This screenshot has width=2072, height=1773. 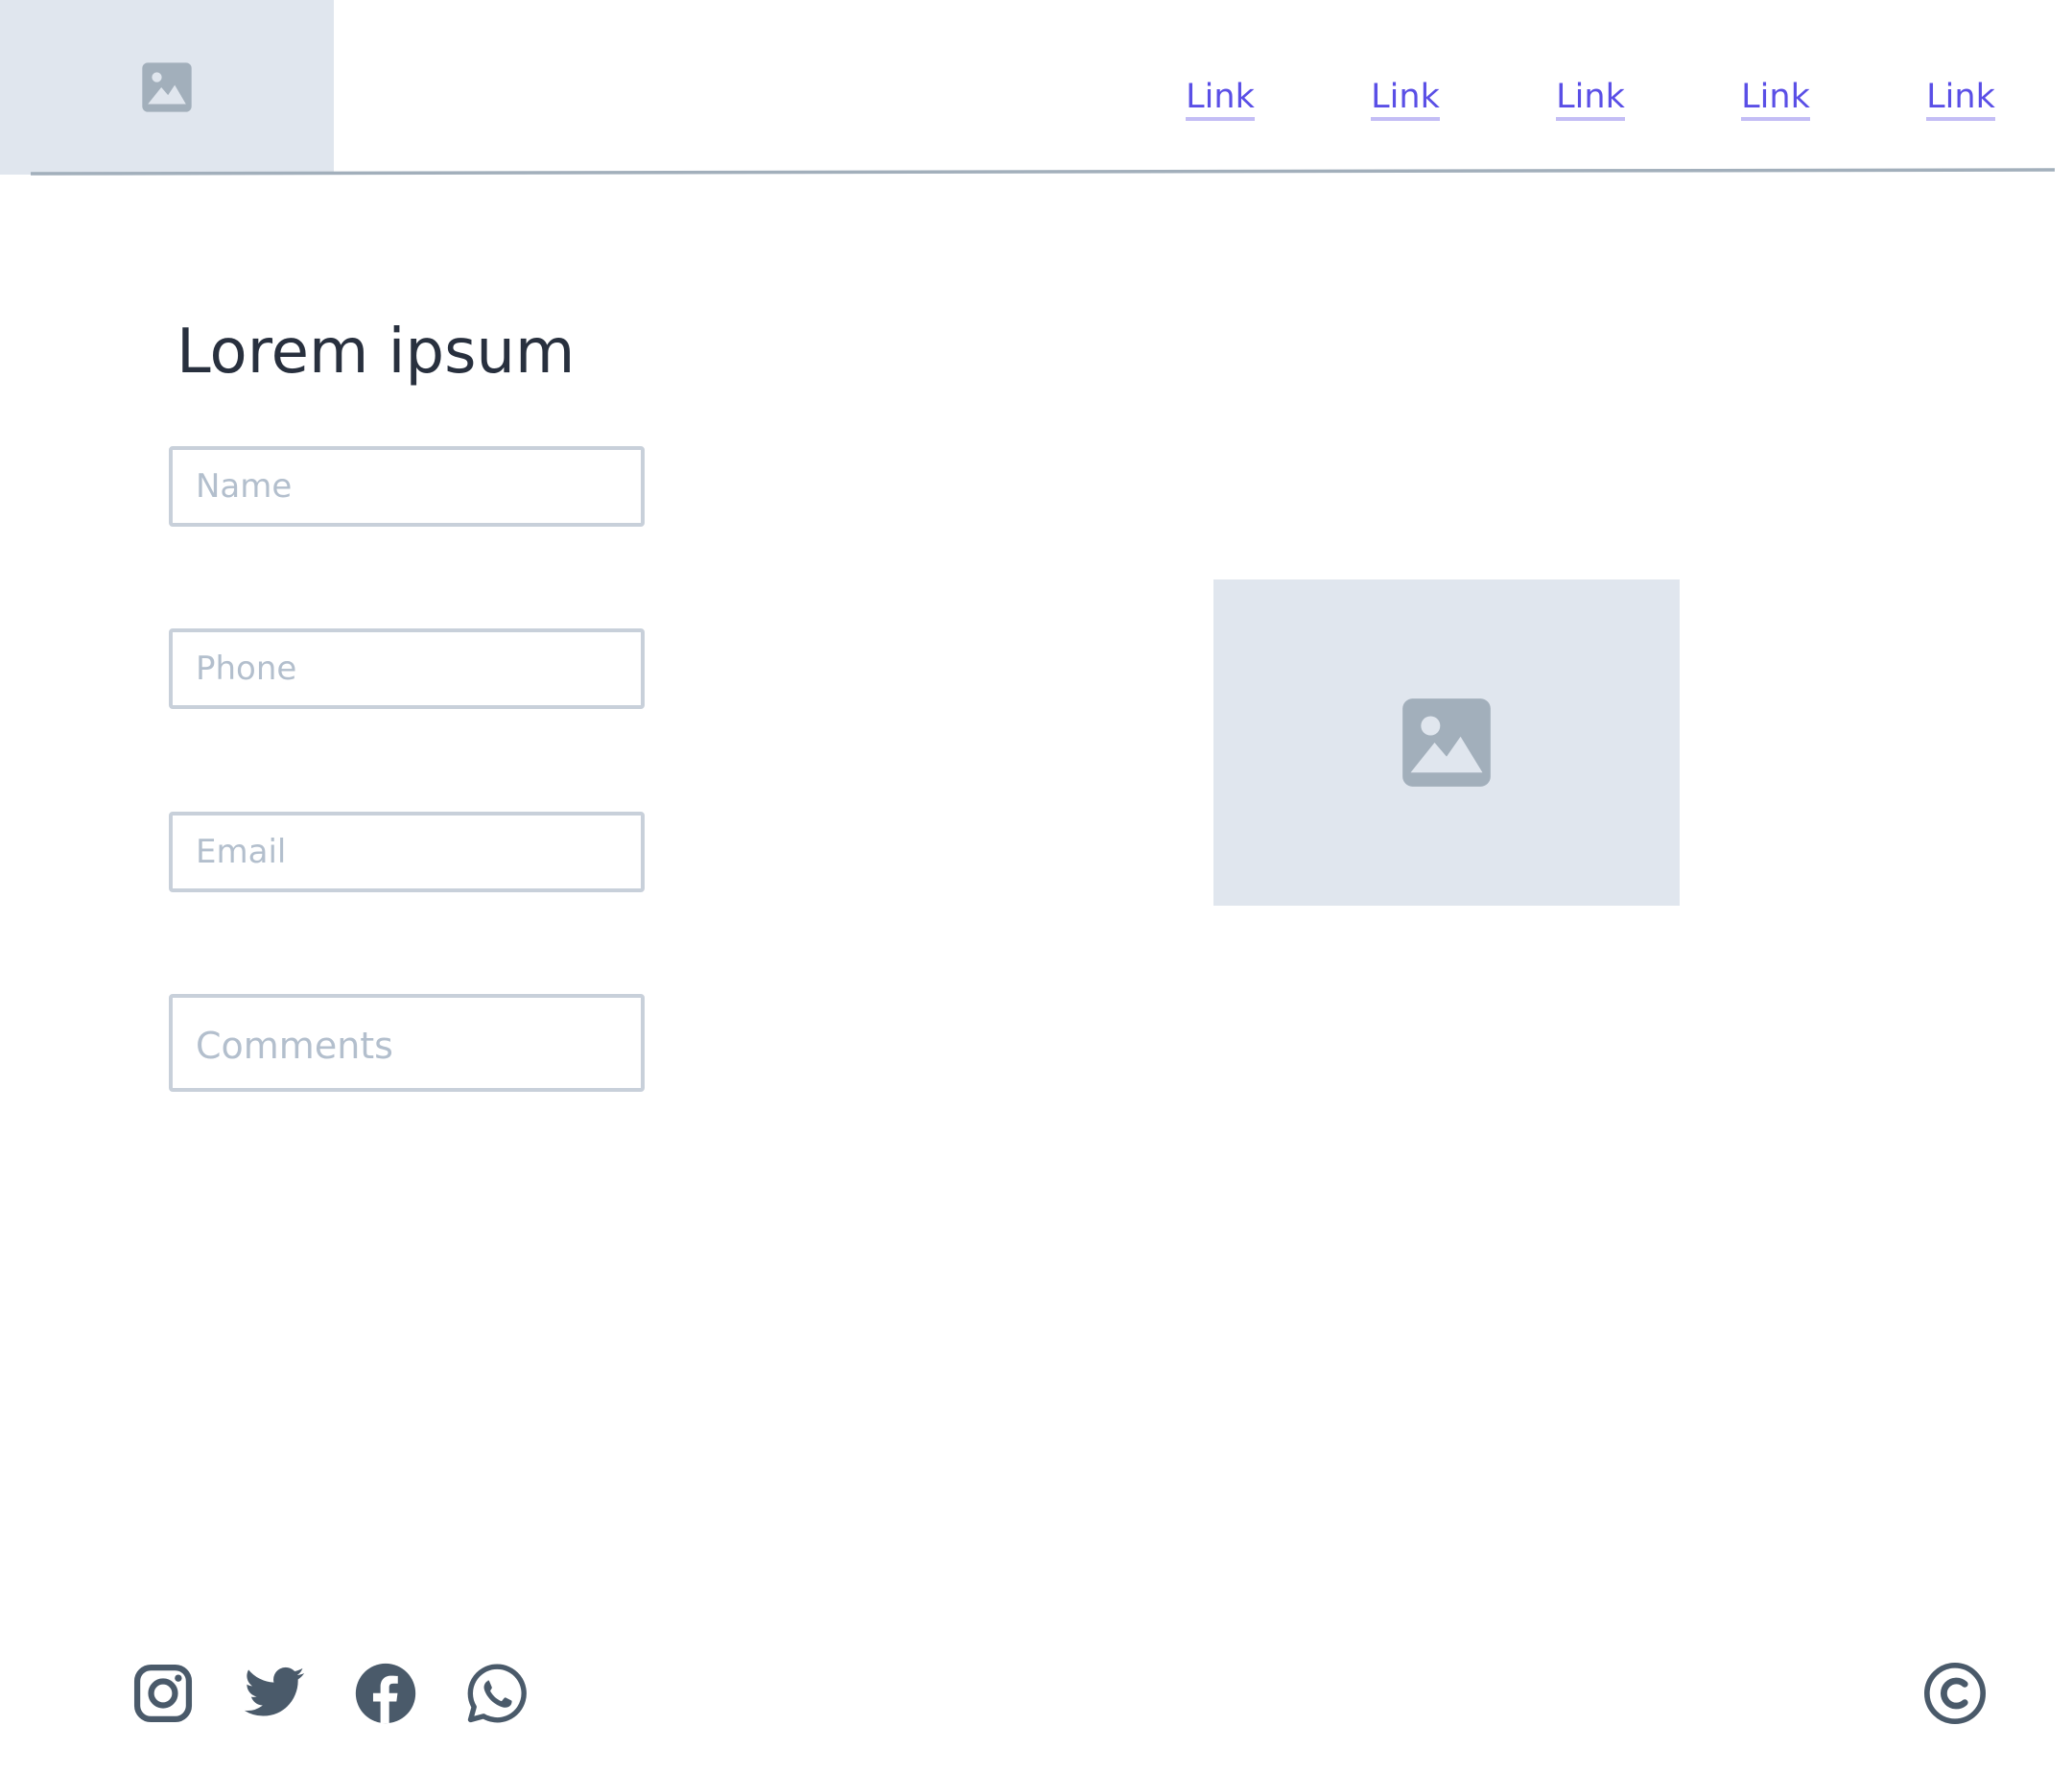 What do you see at coordinates (1220, 97) in the screenshot?
I see `nav-link-1: Link` at bounding box center [1220, 97].